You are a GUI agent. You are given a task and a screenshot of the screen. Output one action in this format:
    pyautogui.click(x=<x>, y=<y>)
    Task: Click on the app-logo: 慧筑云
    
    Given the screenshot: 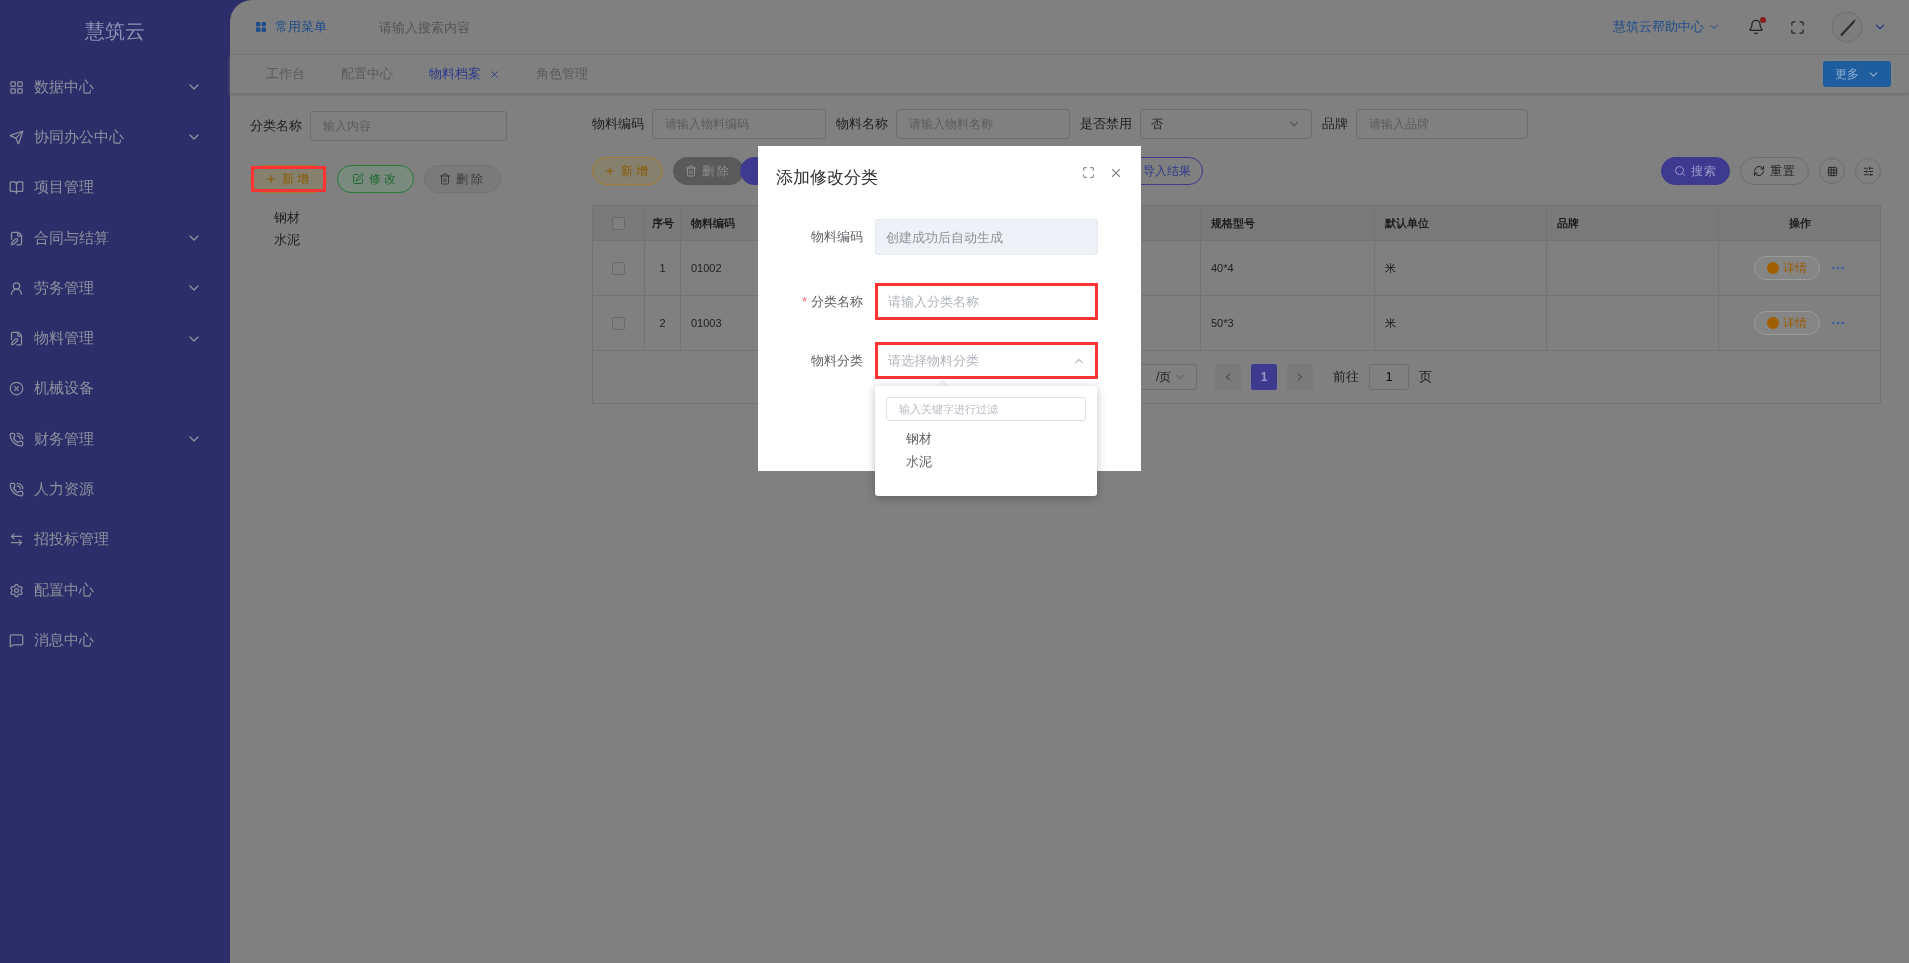 What is the action you would take?
    pyautogui.click(x=115, y=31)
    